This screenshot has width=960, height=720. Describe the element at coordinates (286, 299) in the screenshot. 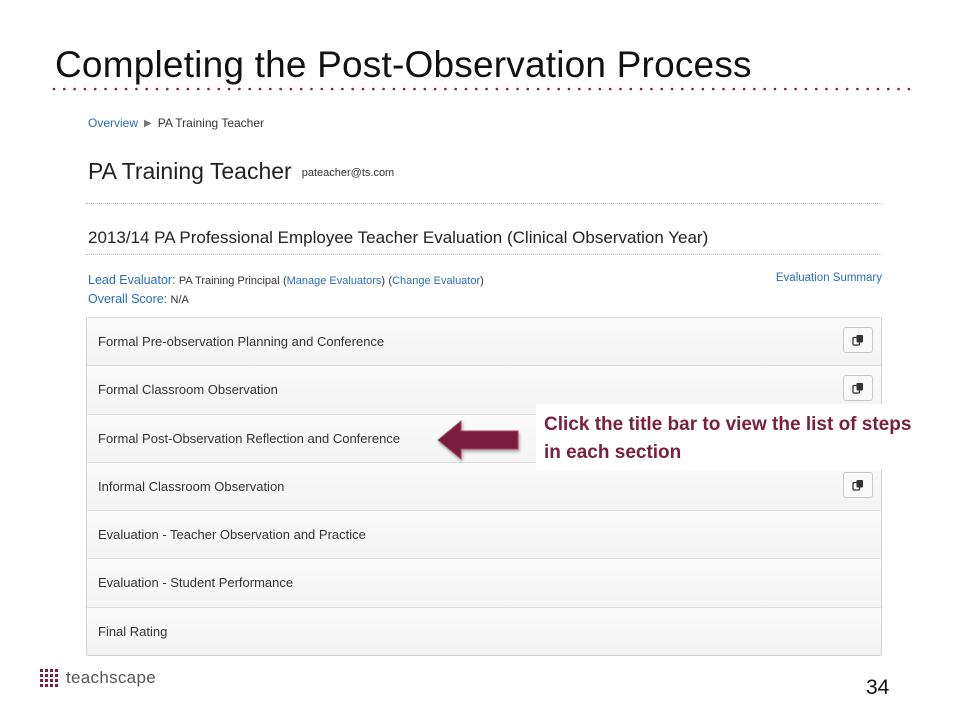

I see `overall-score-line: Overall Score: N/A` at that location.